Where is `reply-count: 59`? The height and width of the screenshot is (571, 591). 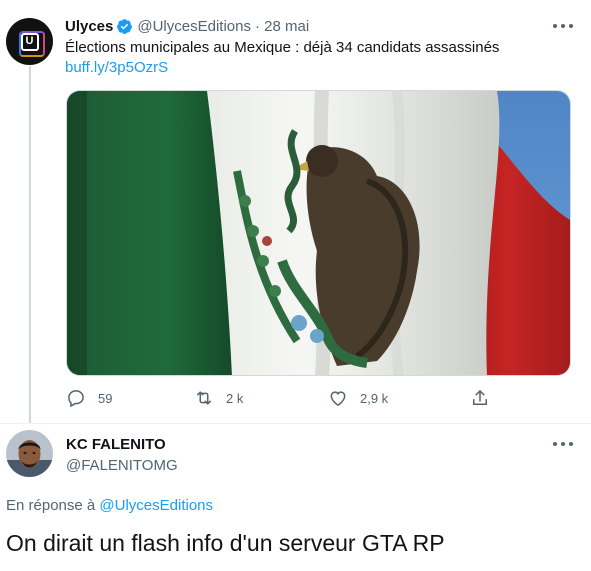 reply-count: 59 is located at coordinates (105, 398).